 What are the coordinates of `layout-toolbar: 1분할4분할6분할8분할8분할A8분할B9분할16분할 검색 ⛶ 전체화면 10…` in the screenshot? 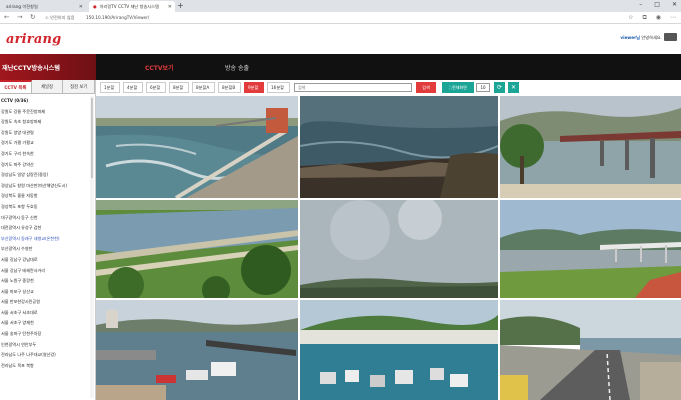 It's located at (388, 88).